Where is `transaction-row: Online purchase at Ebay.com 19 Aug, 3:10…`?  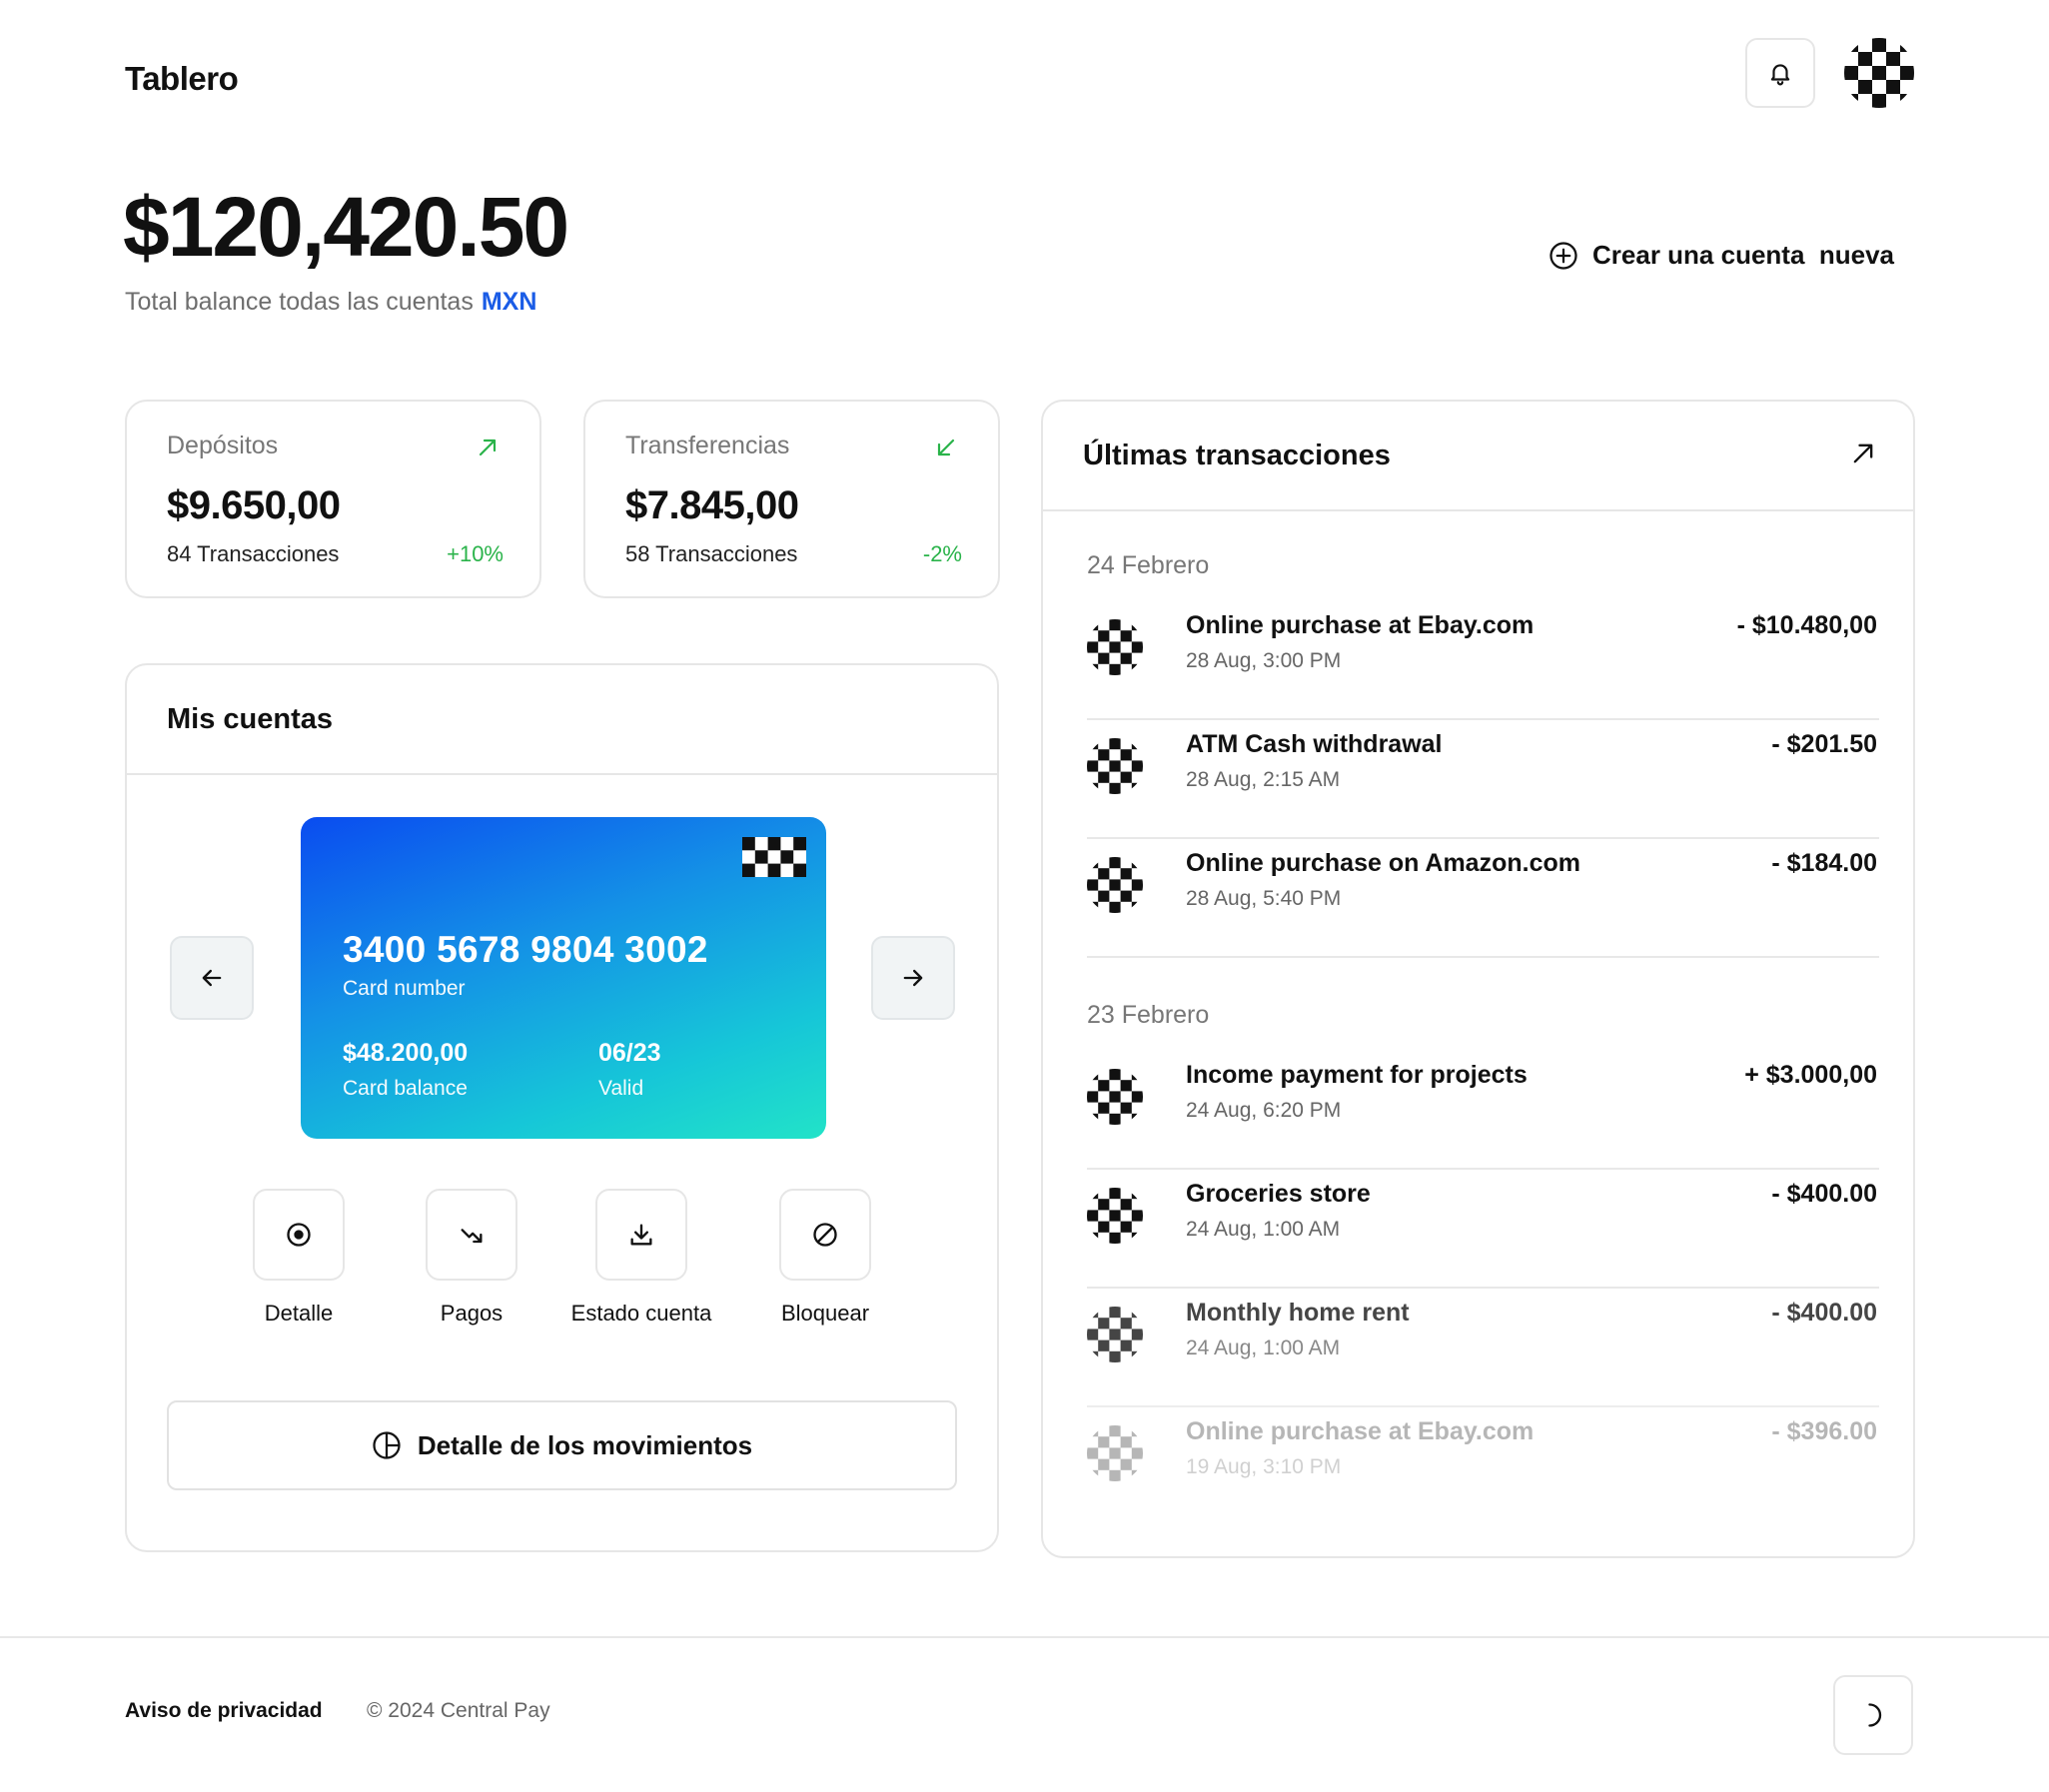
transaction-row: Online purchase at Ebay.com 19 Aug, 3:10… is located at coordinates (1483, 1466).